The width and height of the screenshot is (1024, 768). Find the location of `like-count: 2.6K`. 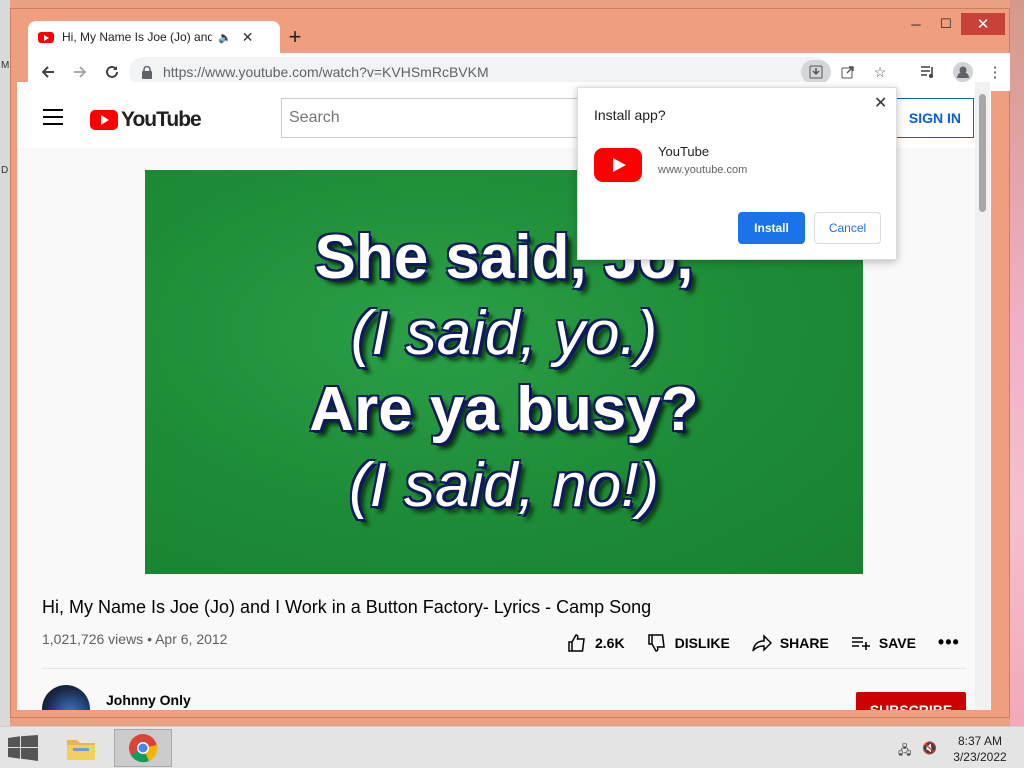

like-count: 2.6K is located at coordinates (610, 642).